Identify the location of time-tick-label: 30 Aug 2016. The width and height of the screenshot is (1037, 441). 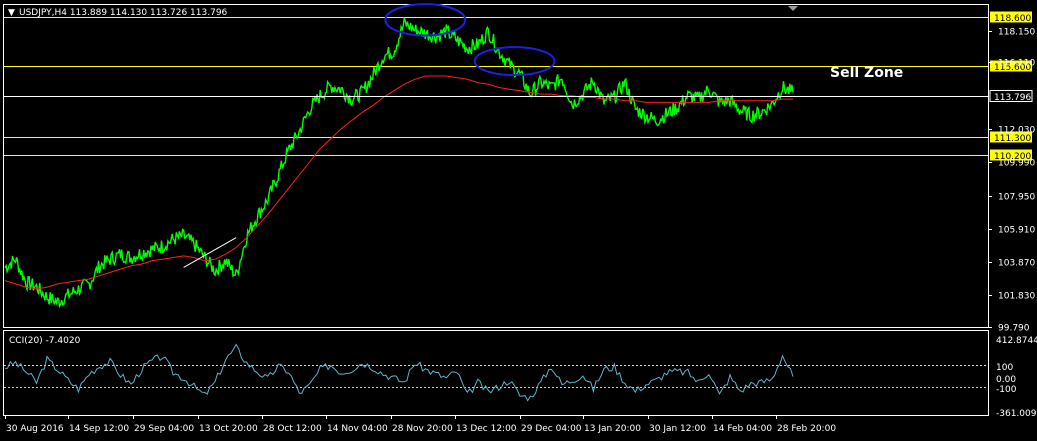
(35, 429).